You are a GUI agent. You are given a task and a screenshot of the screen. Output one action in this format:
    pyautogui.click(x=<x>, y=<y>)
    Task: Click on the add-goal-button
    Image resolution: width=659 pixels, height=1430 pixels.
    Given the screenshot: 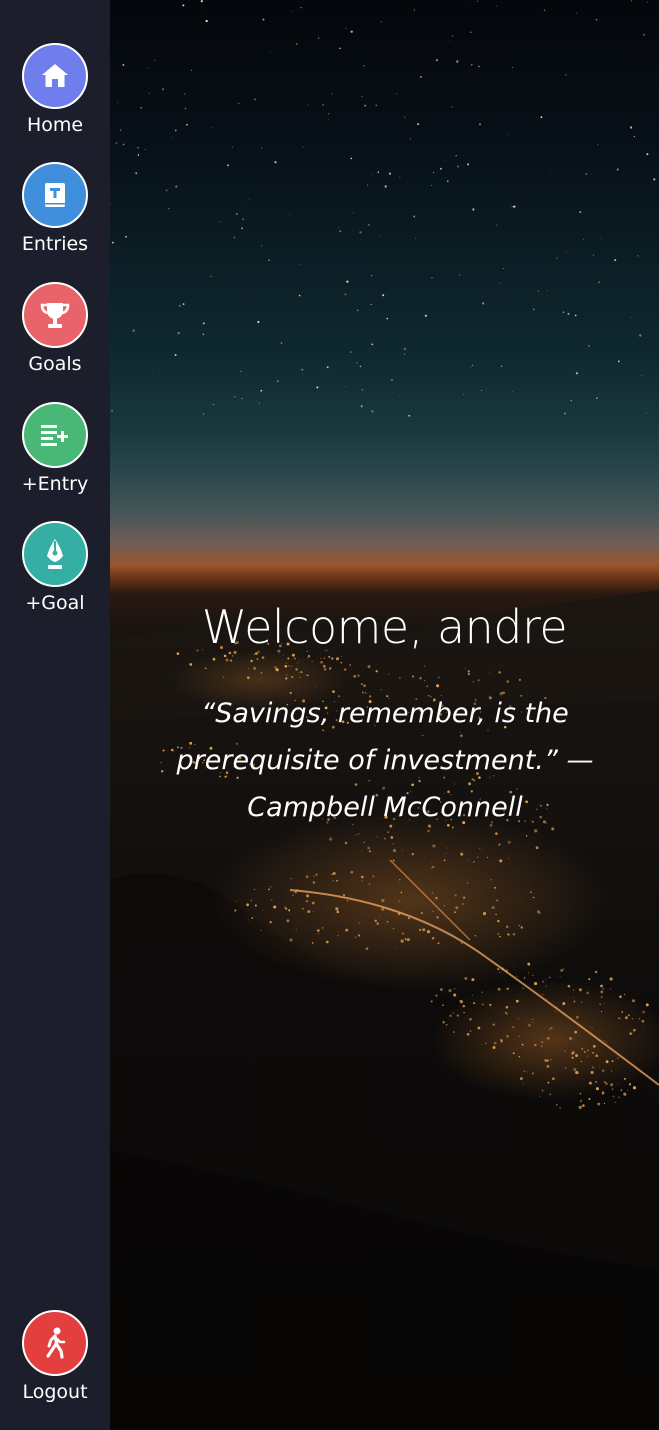 What is the action you would take?
    pyautogui.click(x=55, y=554)
    